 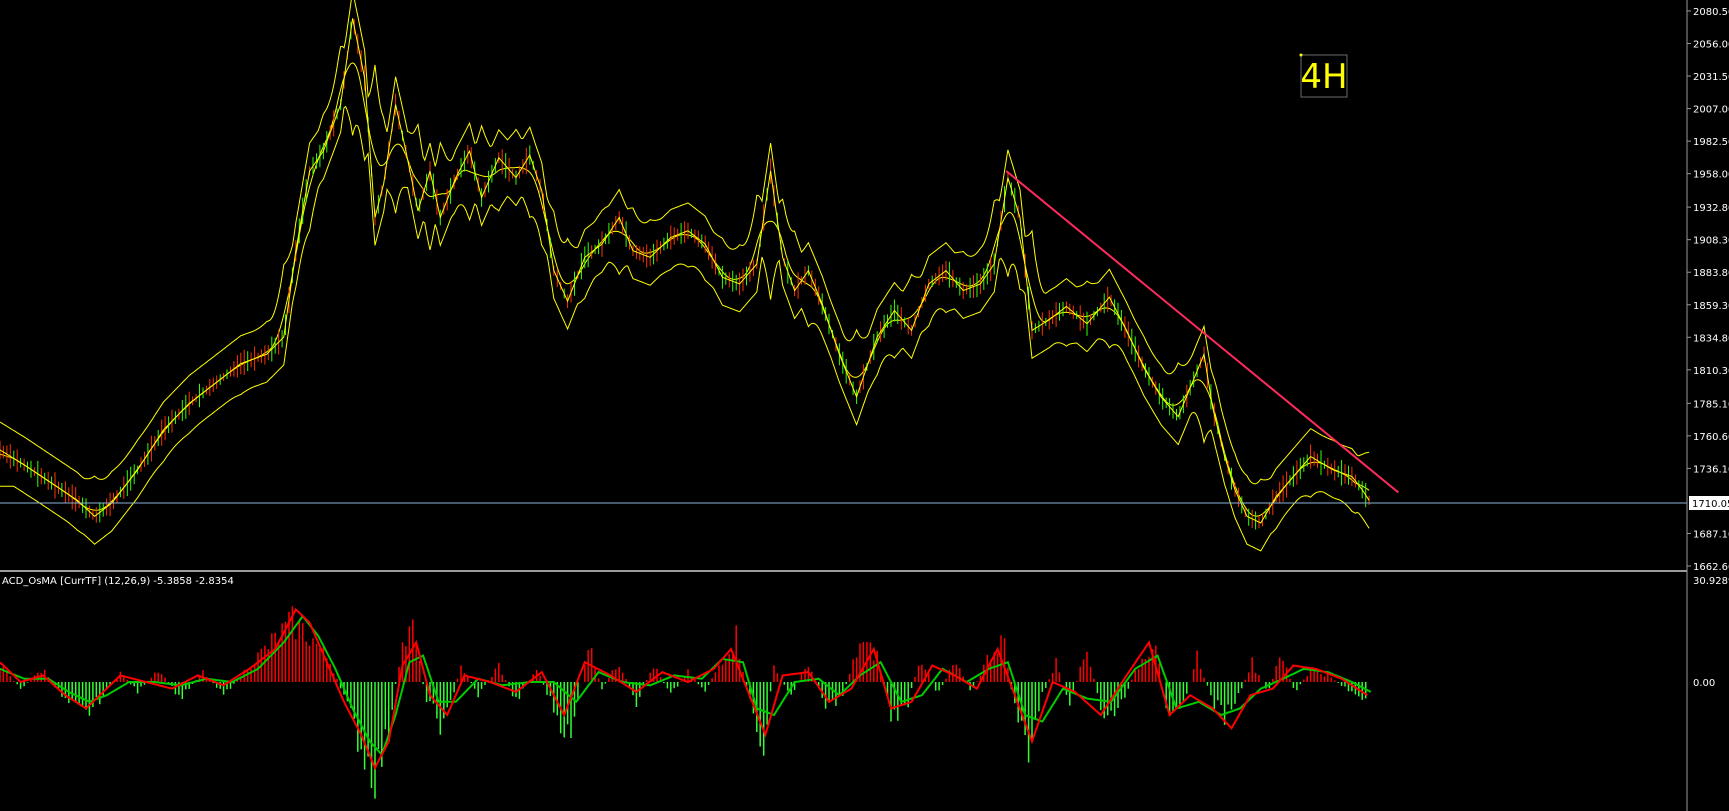 What do you see at coordinates (1711, 241) in the screenshot?
I see `price-tick-label: 1908.30` at bounding box center [1711, 241].